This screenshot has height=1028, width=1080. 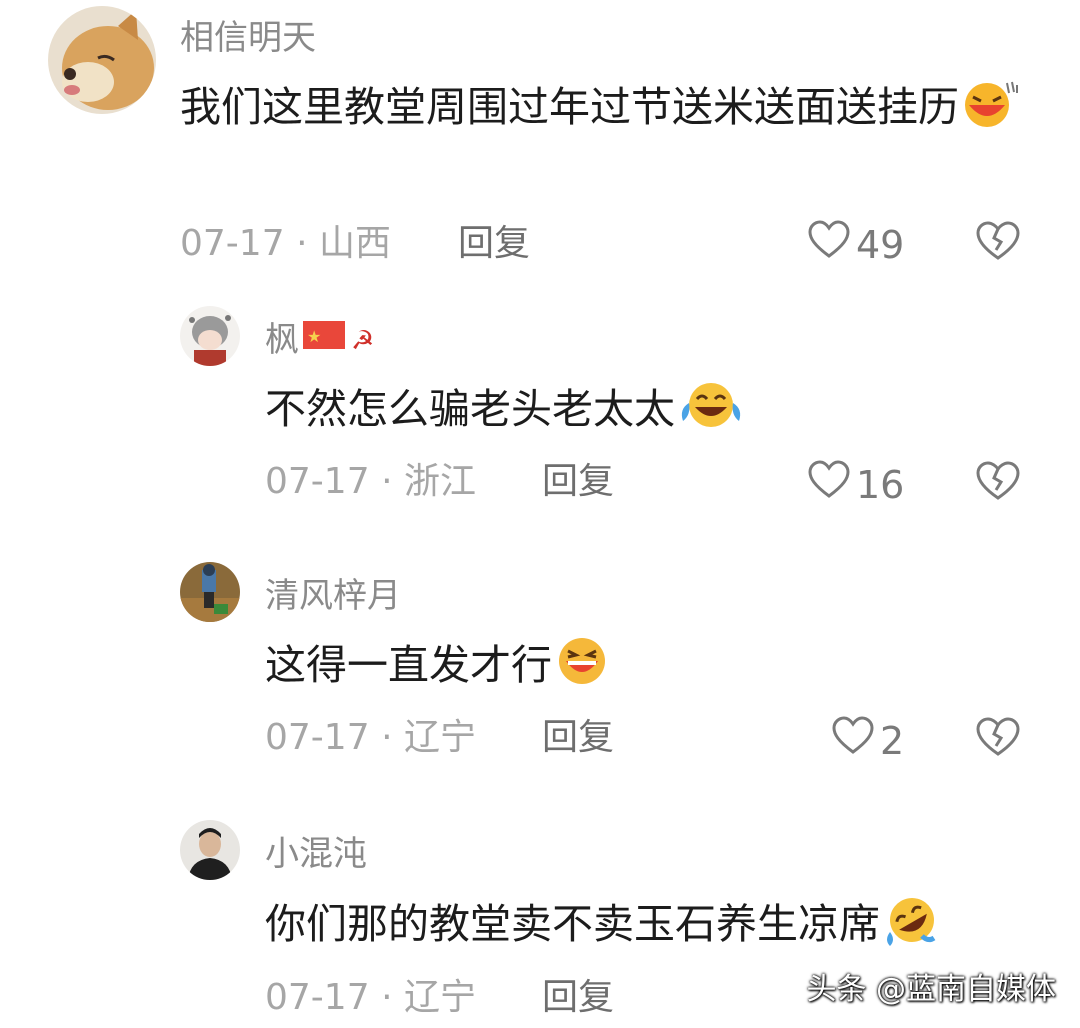 I want to click on comment-text: 不然怎么骗老头老太太, so click(x=645, y=413).